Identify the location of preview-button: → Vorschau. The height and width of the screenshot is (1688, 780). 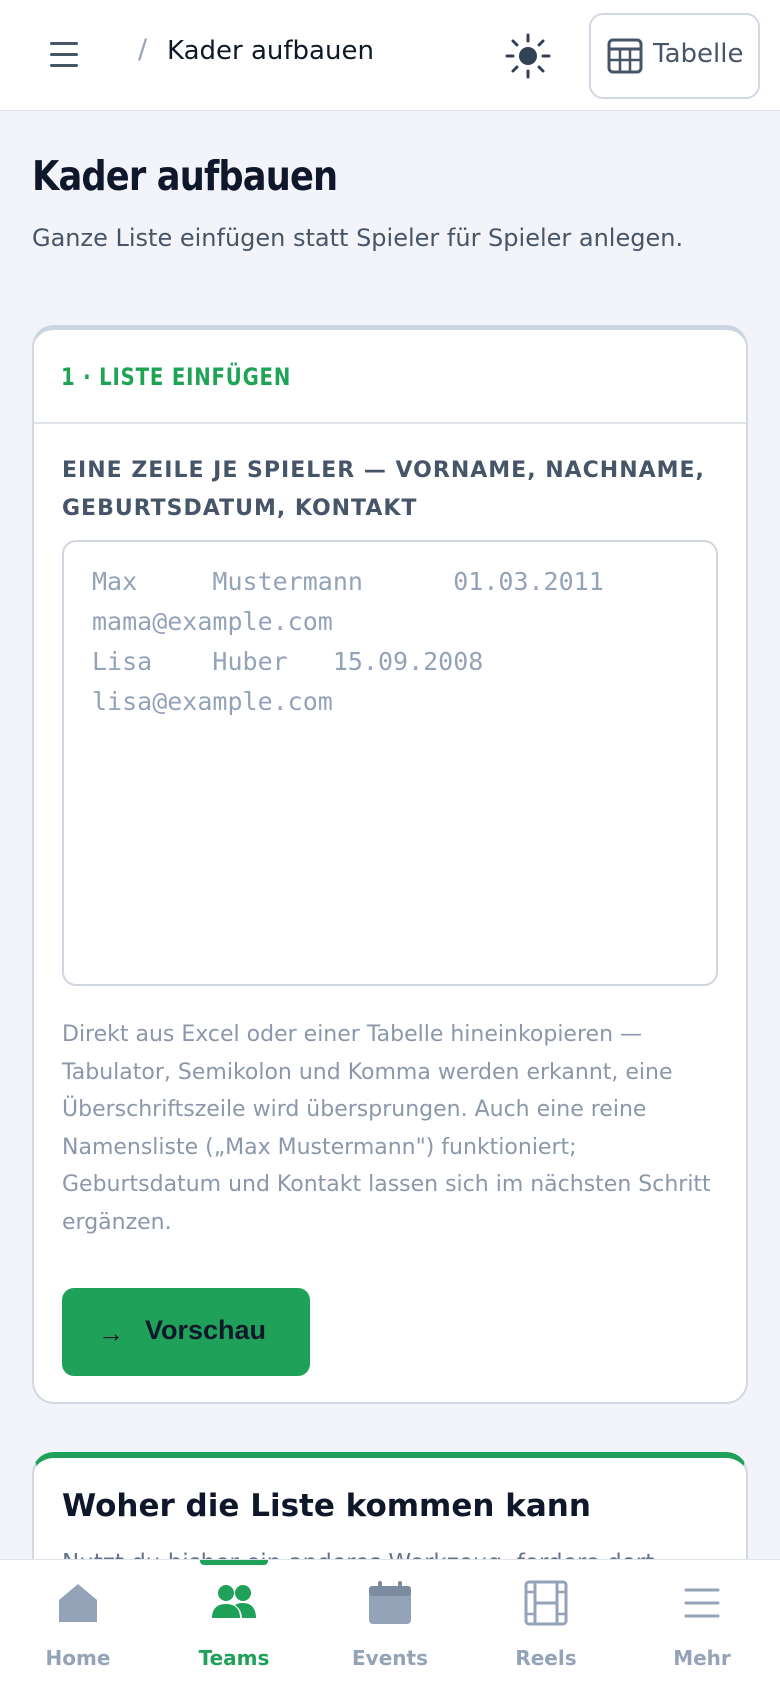
(186, 1332).